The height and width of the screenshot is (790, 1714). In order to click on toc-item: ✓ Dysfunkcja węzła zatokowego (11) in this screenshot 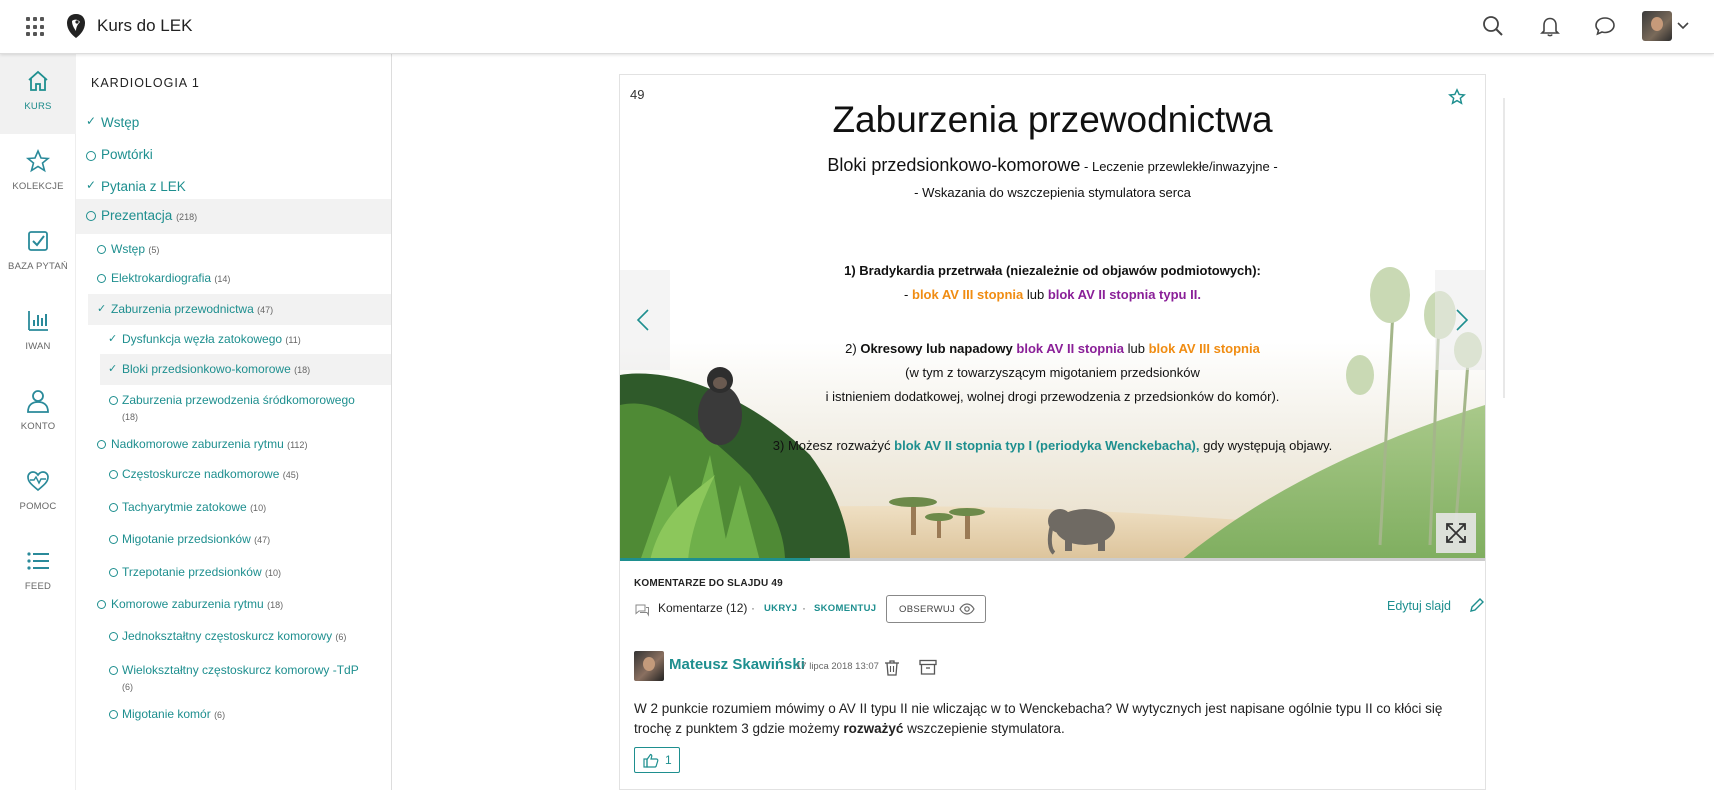, I will do `click(239, 339)`.